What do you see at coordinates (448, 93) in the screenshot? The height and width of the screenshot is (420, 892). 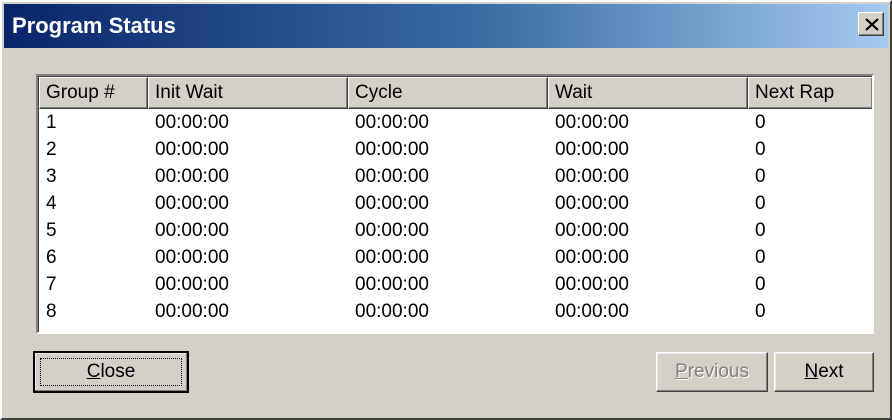 I see `column-header-cycle: Cycle` at bounding box center [448, 93].